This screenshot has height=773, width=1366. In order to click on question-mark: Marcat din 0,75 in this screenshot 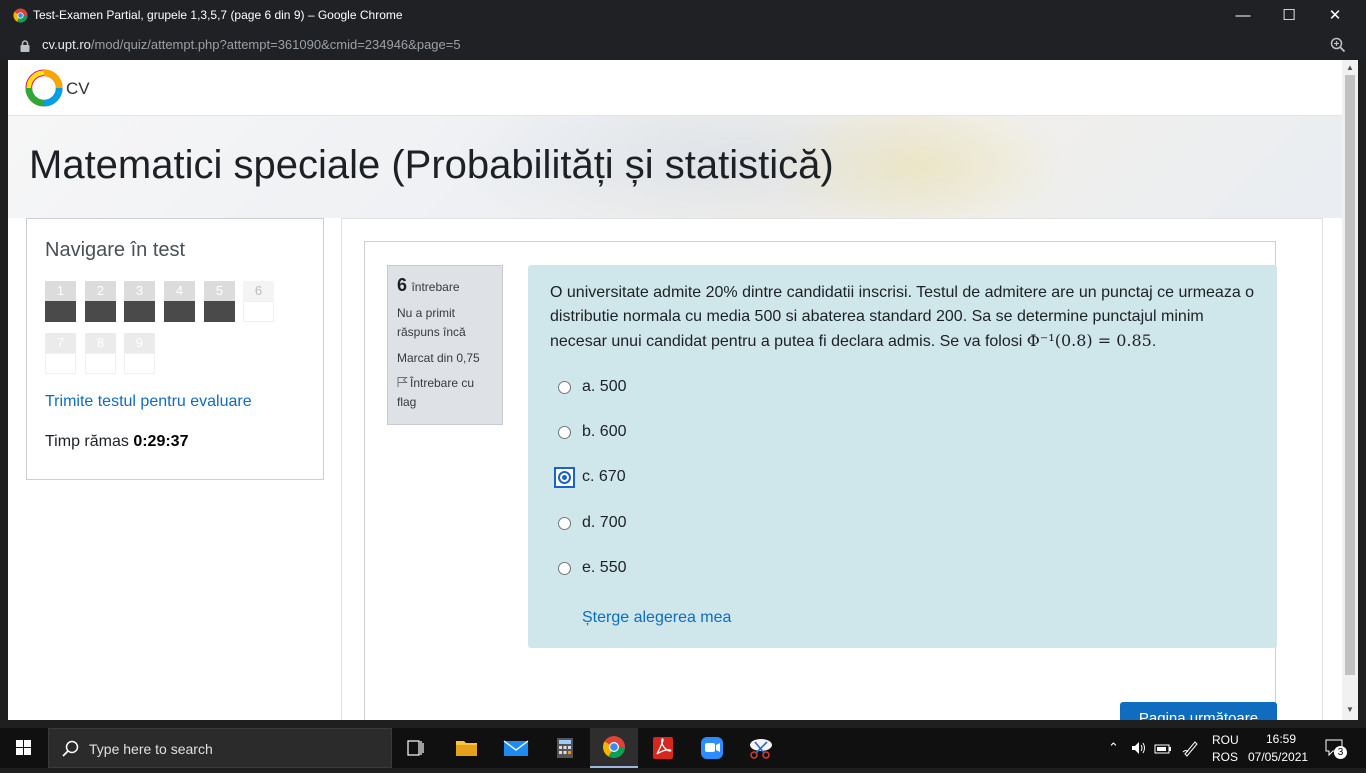, I will do `click(438, 358)`.